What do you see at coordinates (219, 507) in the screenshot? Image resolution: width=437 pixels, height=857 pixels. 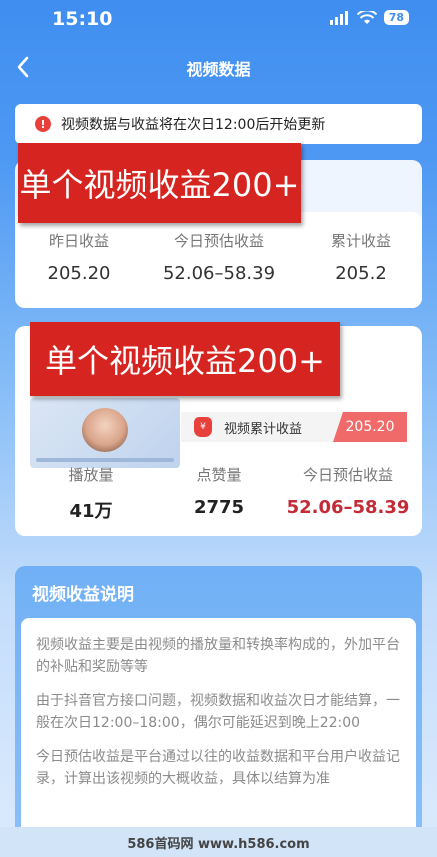 I see `stat-value: 2775` at bounding box center [219, 507].